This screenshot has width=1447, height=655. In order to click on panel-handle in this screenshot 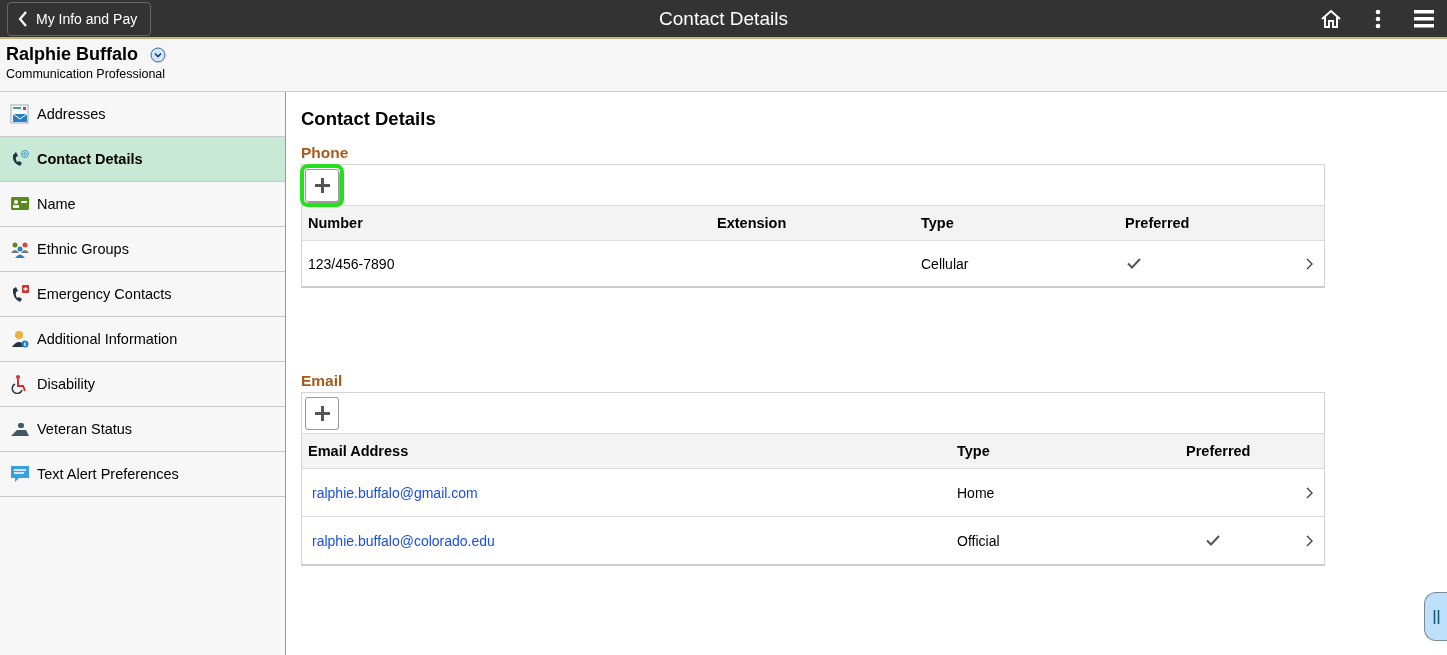, I will do `click(1435, 616)`.